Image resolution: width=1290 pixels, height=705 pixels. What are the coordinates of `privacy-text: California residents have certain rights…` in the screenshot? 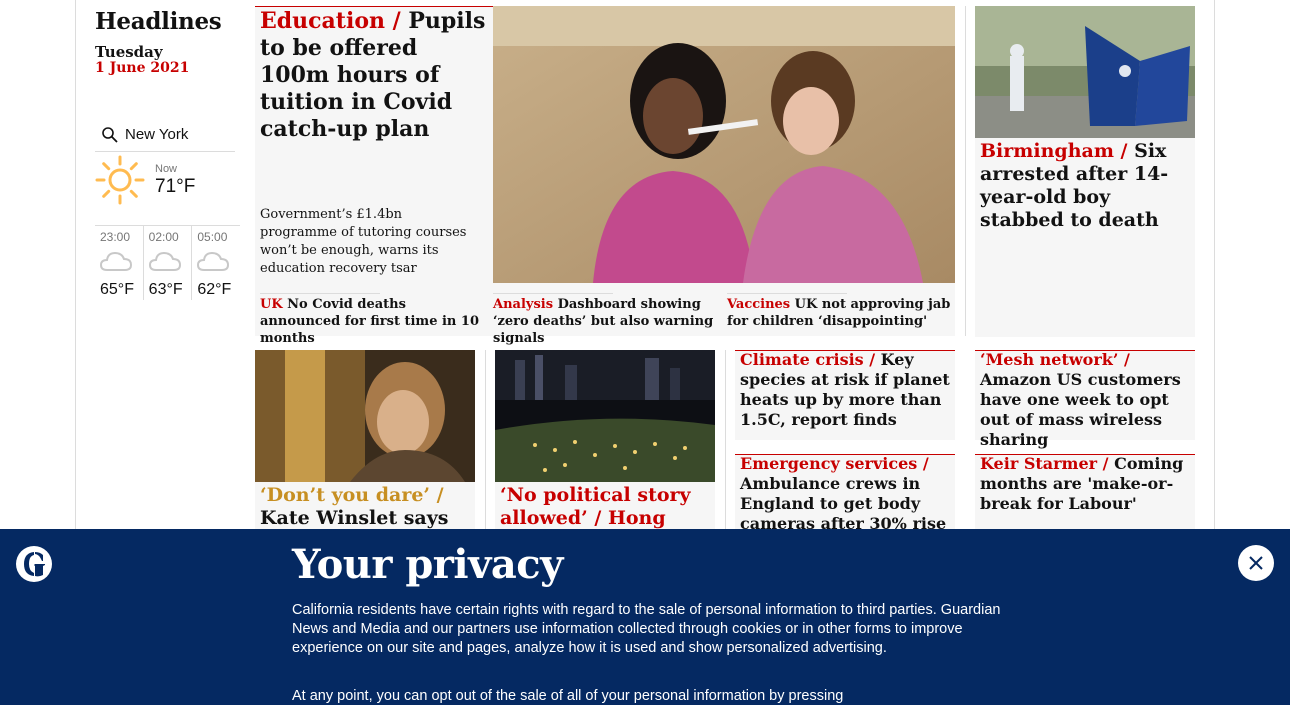 It's located at (646, 629).